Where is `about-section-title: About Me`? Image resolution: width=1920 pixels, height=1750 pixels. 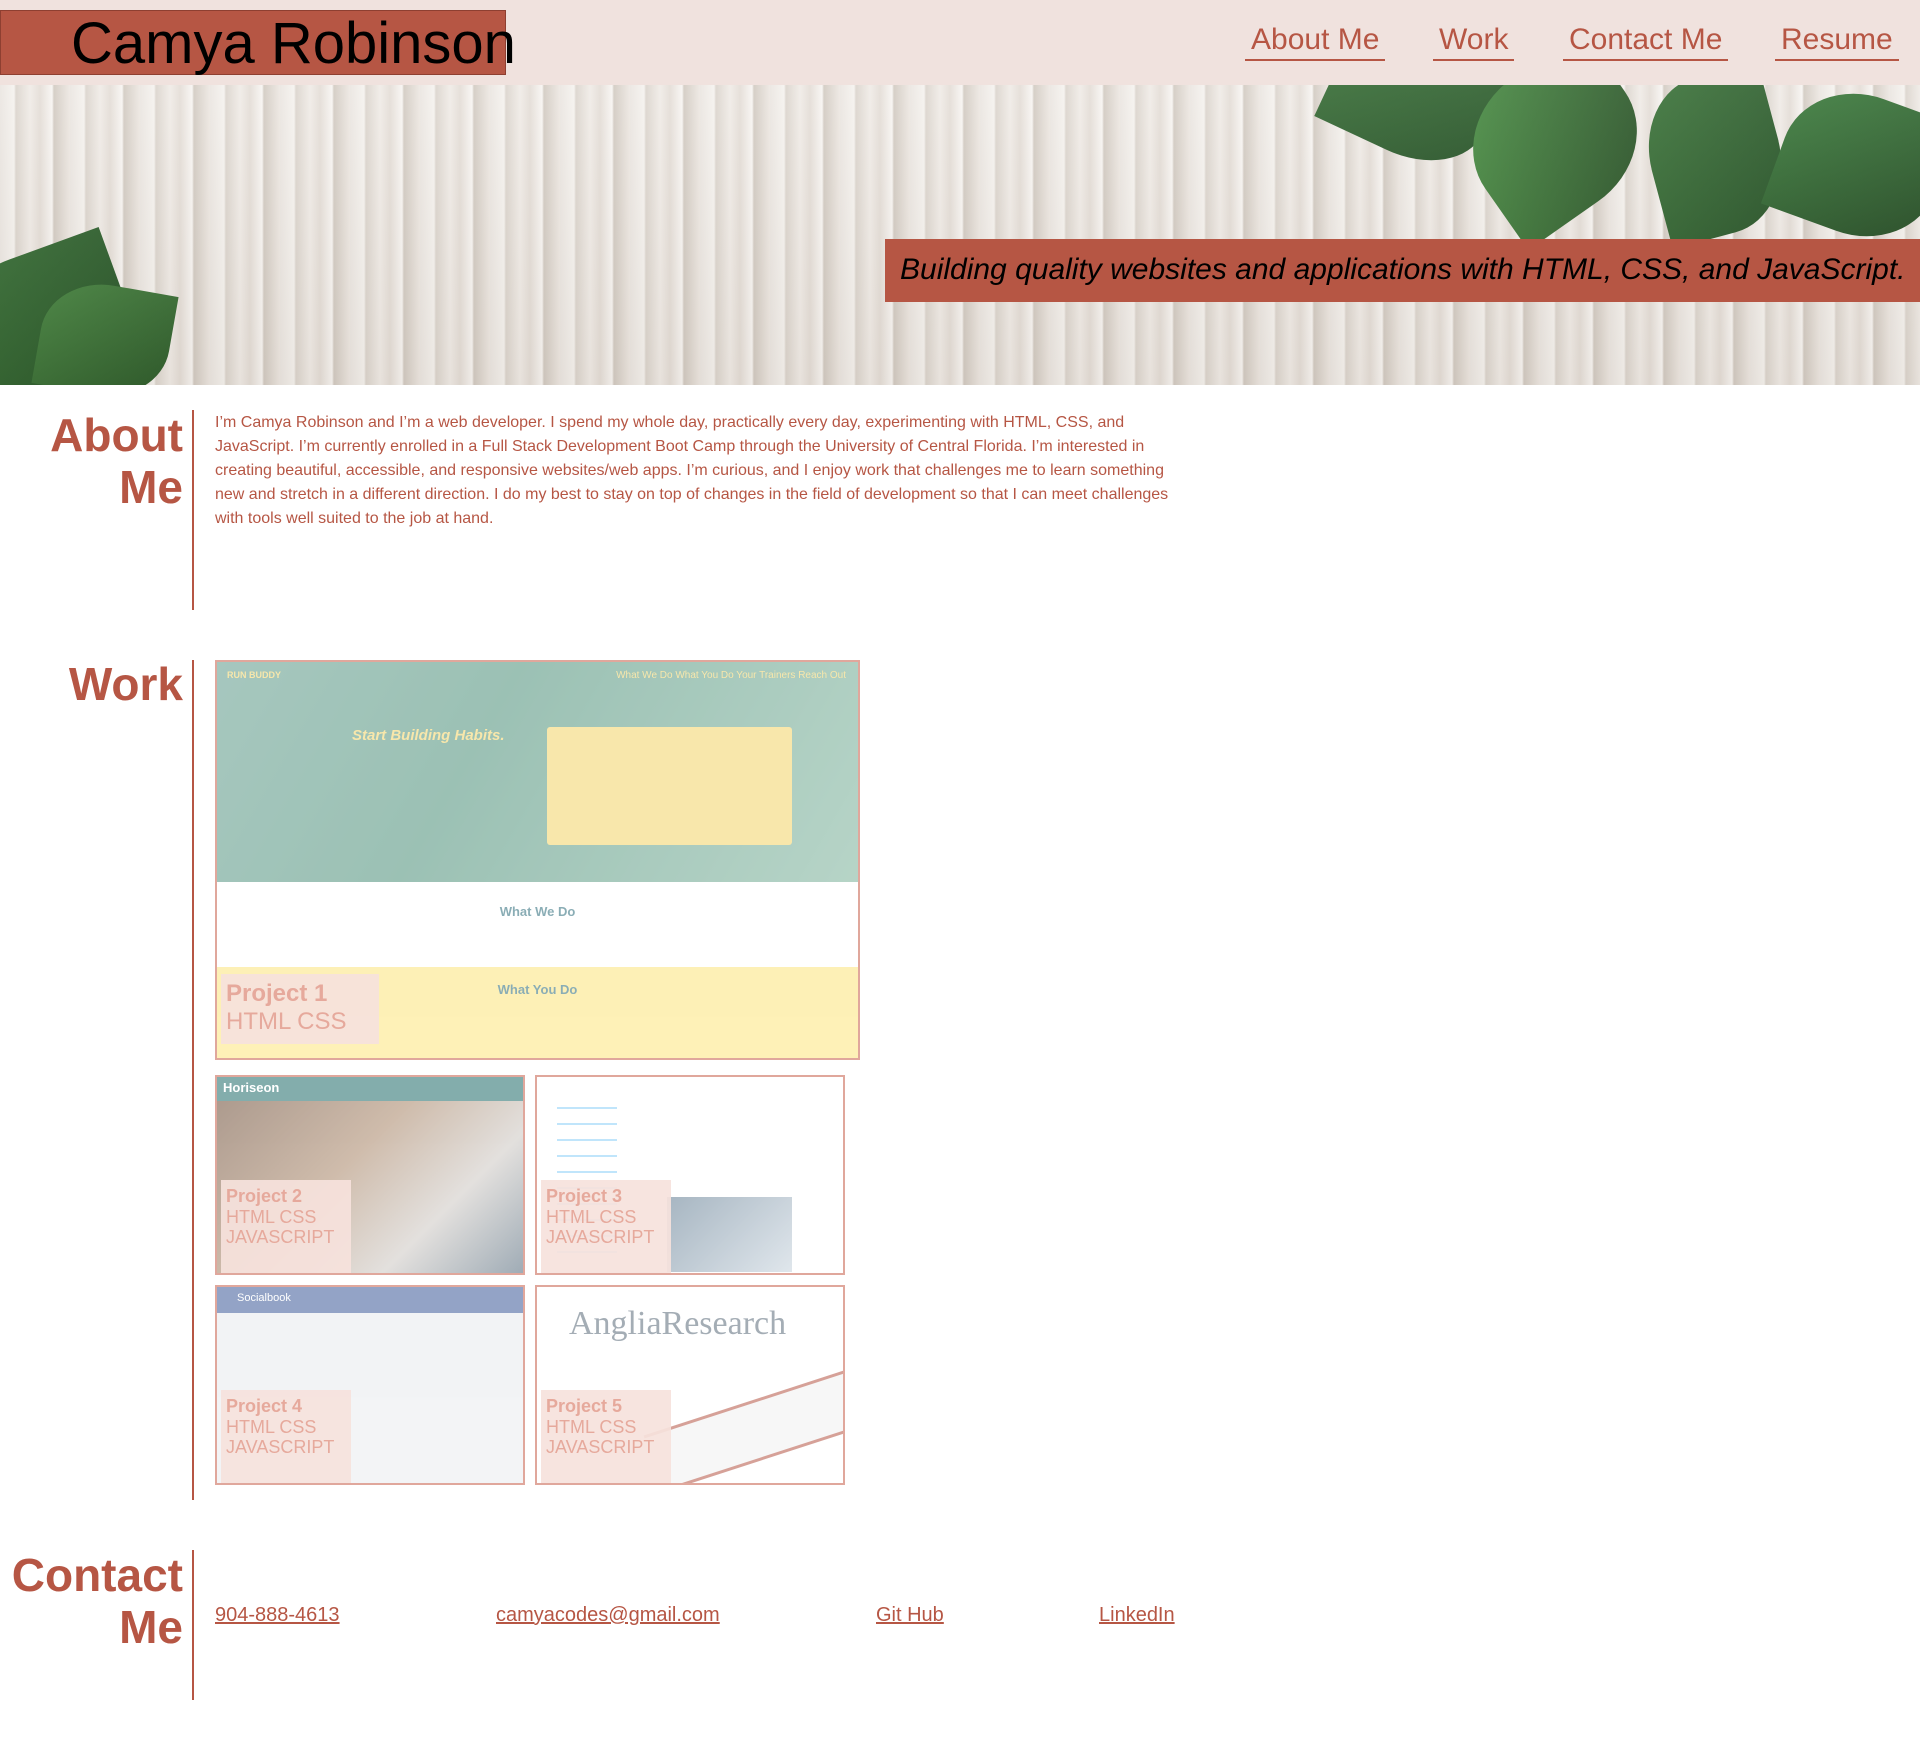 about-section-title: About Me is located at coordinates (116, 461).